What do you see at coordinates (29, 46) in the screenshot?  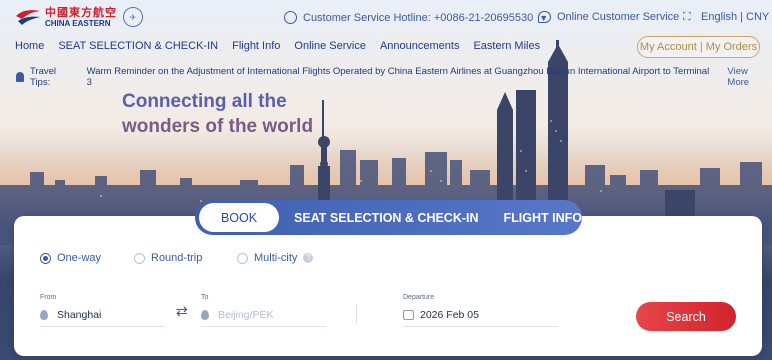 I see `nav-item-home: Home` at bounding box center [29, 46].